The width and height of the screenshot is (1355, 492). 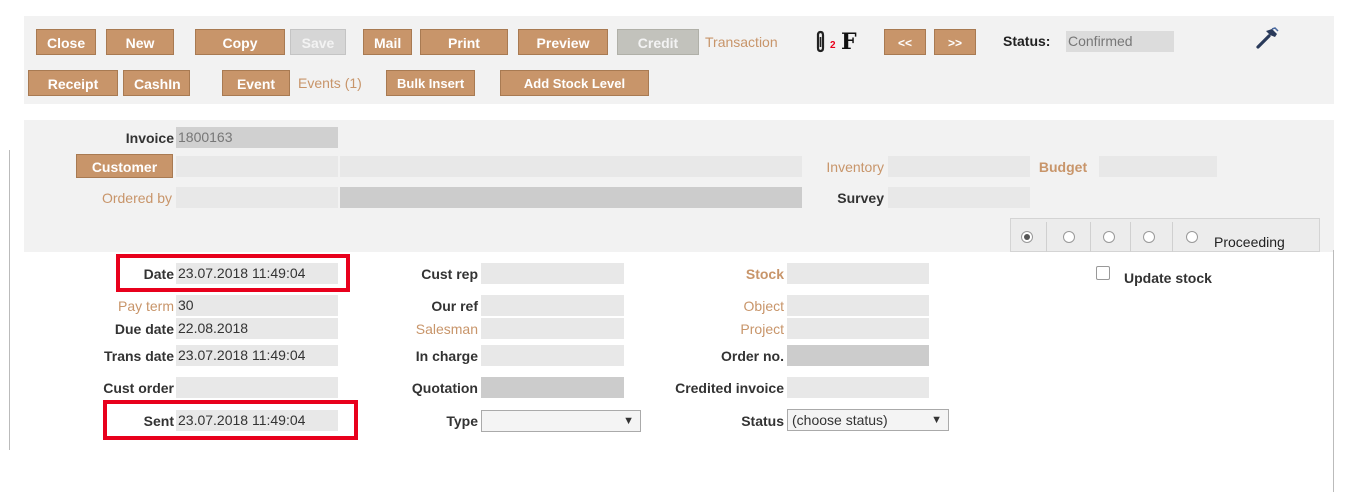 What do you see at coordinates (1103, 273) in the screenshot?
I see `update-stock-checkbox` at bounding box center [1103, 273].